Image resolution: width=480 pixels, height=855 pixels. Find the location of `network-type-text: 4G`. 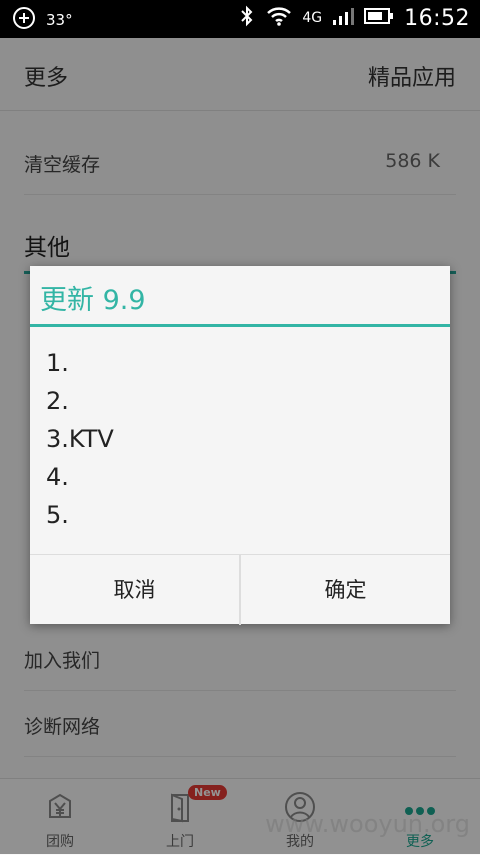

network-type-text: 4G is located at coordinates (312, 18).